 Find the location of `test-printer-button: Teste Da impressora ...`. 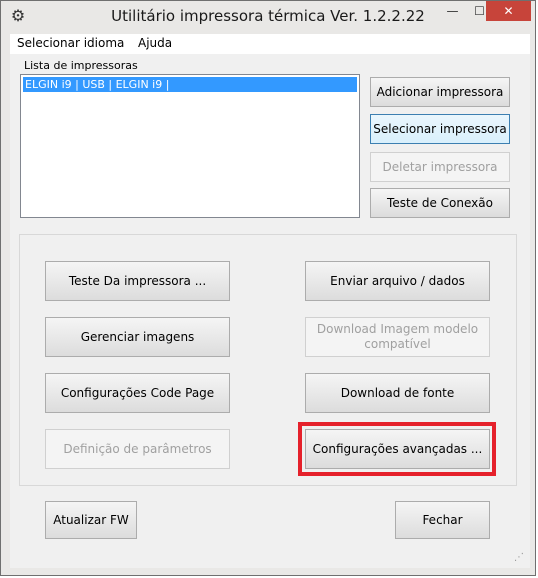

test-printer-button: Teste Da impressora ... is located at coordinates (137, 281).